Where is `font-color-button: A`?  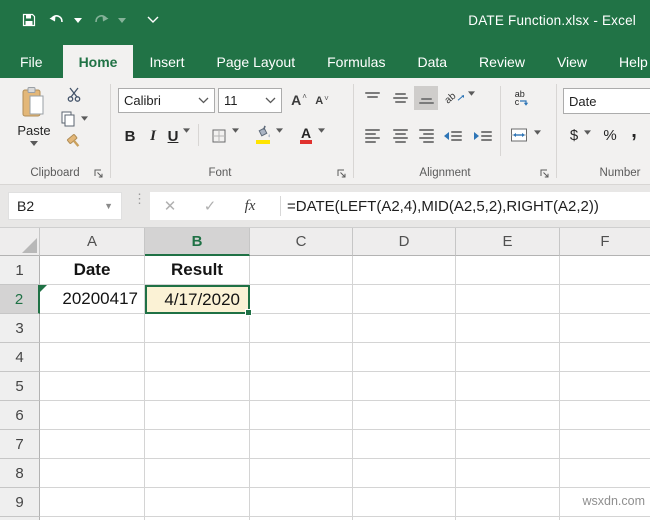
font-color-button: A is located at coordinates (306, 135).